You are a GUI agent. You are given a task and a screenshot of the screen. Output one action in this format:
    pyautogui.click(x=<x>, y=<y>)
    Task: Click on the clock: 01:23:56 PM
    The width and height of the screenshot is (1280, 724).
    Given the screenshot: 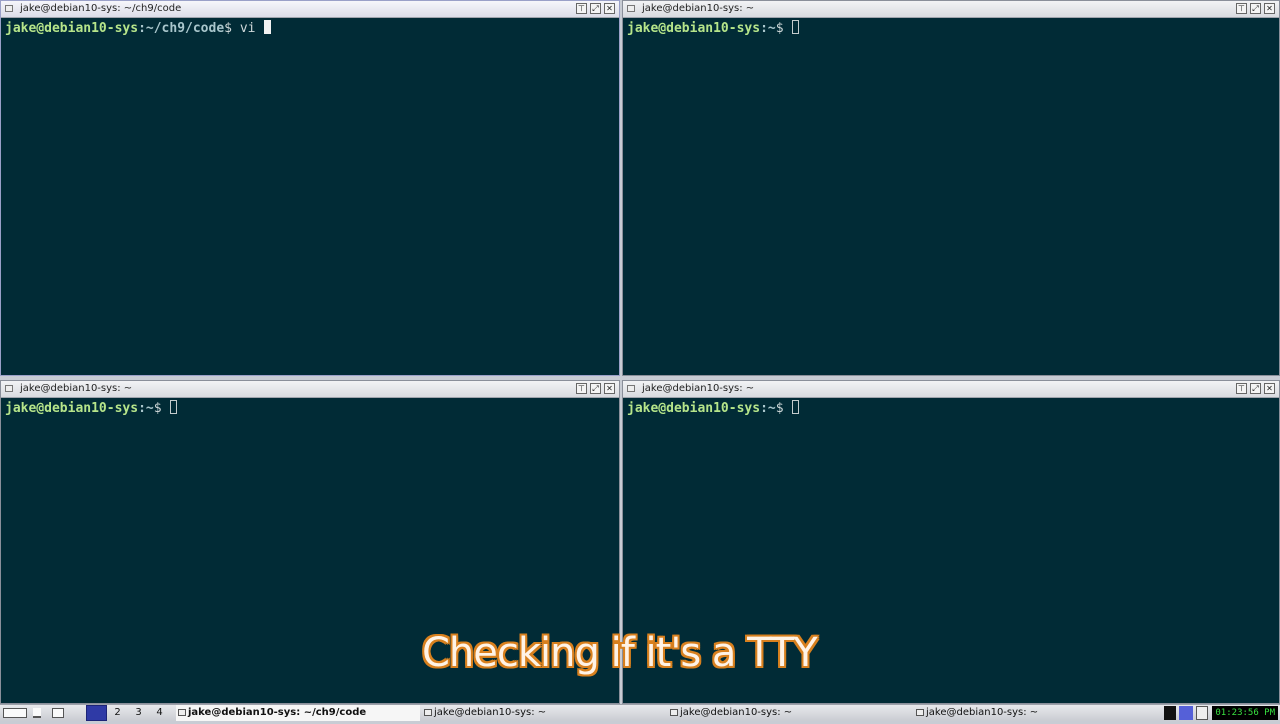 What is the action you would take?
    pyautogui.click(x=1245, y=713)
    